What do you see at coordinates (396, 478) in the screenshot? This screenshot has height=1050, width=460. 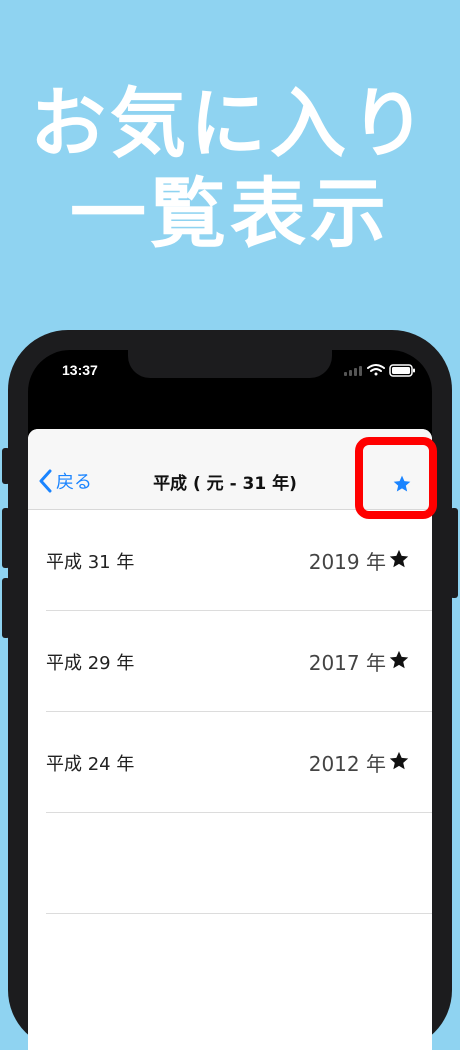 I see `highlight-box` at bounding box center [396, 478].